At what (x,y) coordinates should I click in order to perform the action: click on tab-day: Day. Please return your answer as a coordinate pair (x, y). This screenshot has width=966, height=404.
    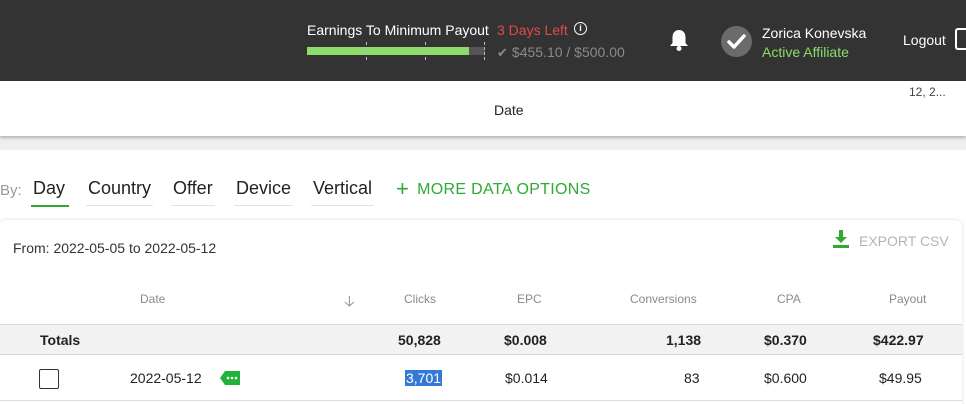
    Looking at the image, I should click on (50, 192).